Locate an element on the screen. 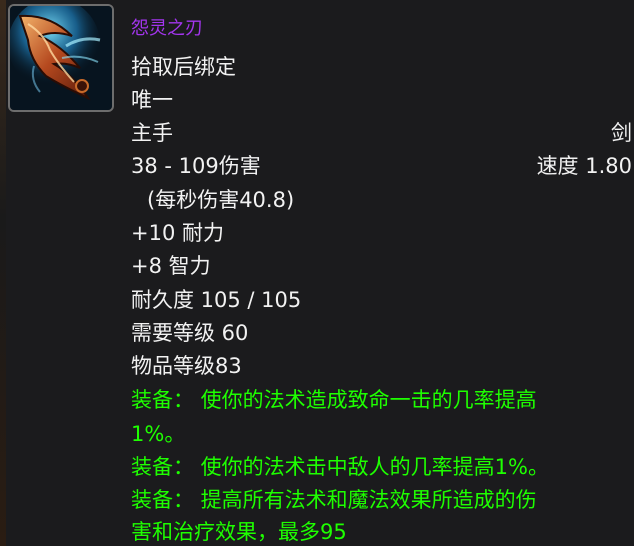 The width and height of the screenshot is (634, 546). damage-range: 38 - 109伤害 is located at coordinates (196, 166).